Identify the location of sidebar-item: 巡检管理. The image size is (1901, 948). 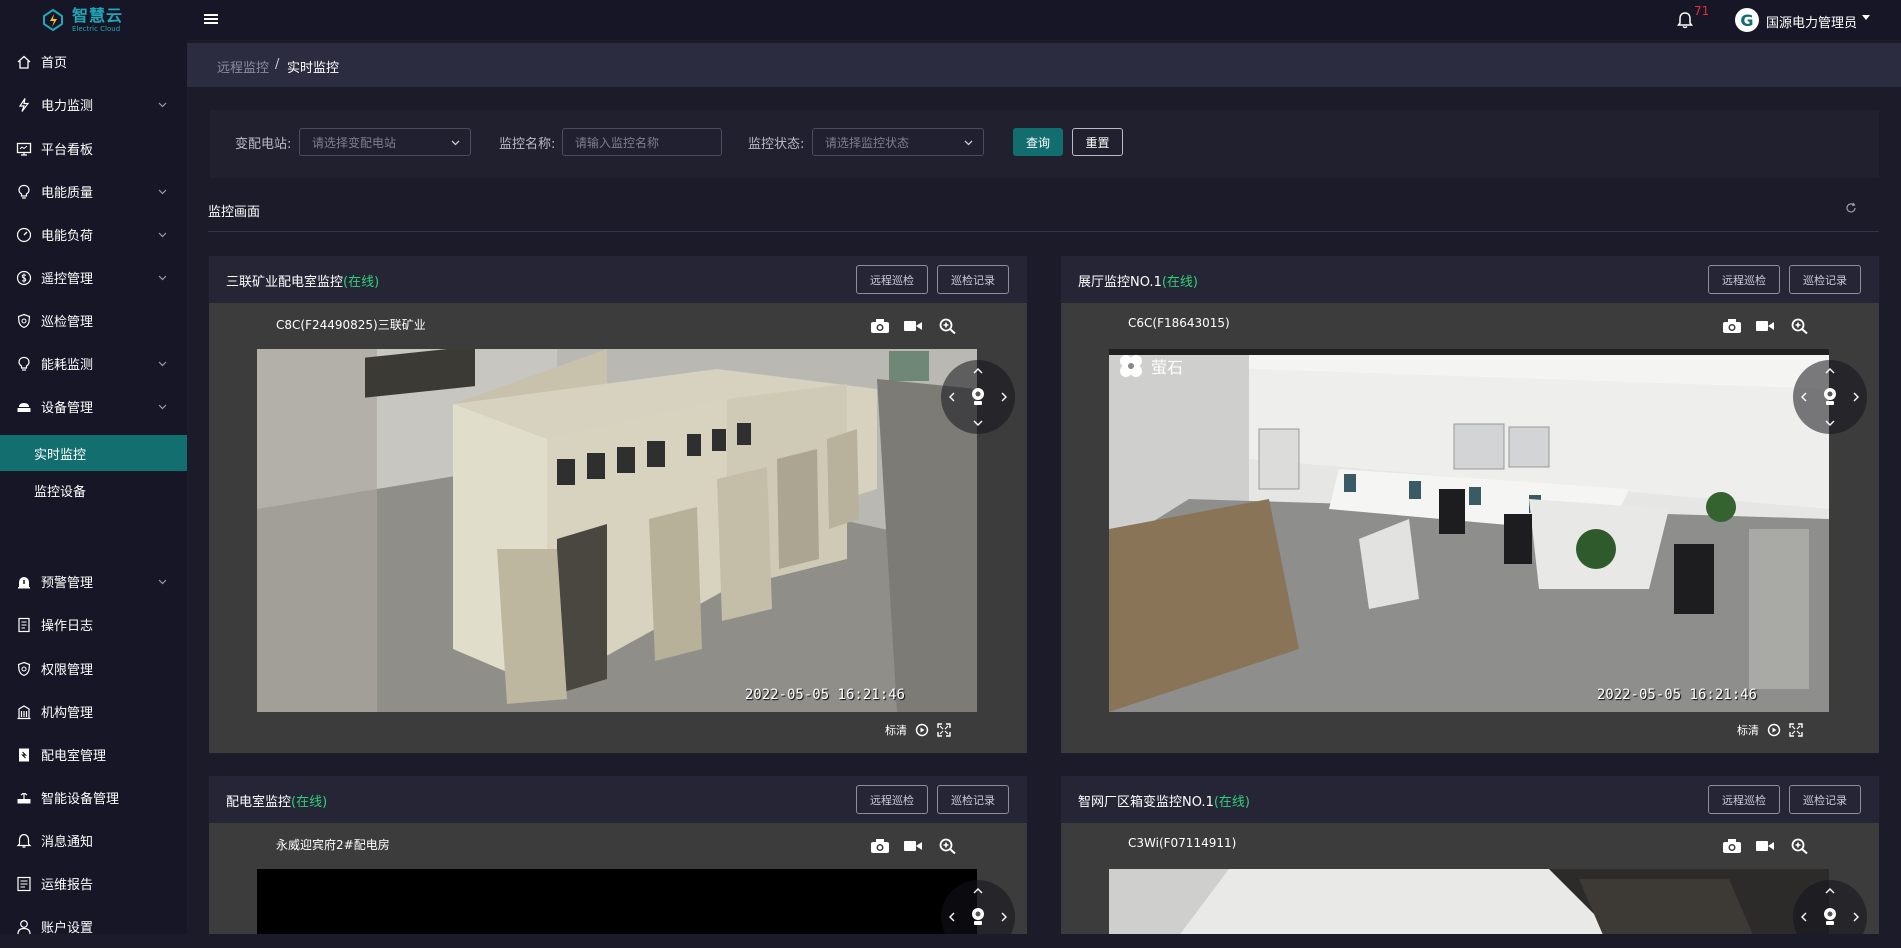
(93, 320).